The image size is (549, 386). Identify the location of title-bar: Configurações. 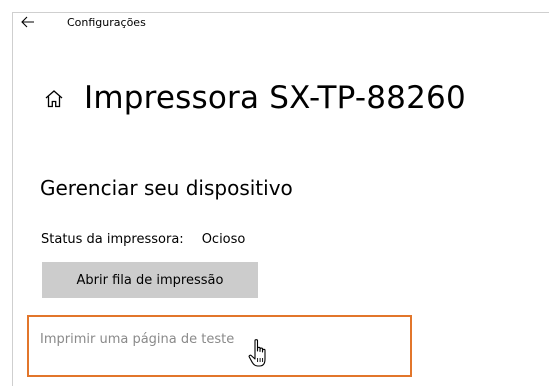
(82, 22).